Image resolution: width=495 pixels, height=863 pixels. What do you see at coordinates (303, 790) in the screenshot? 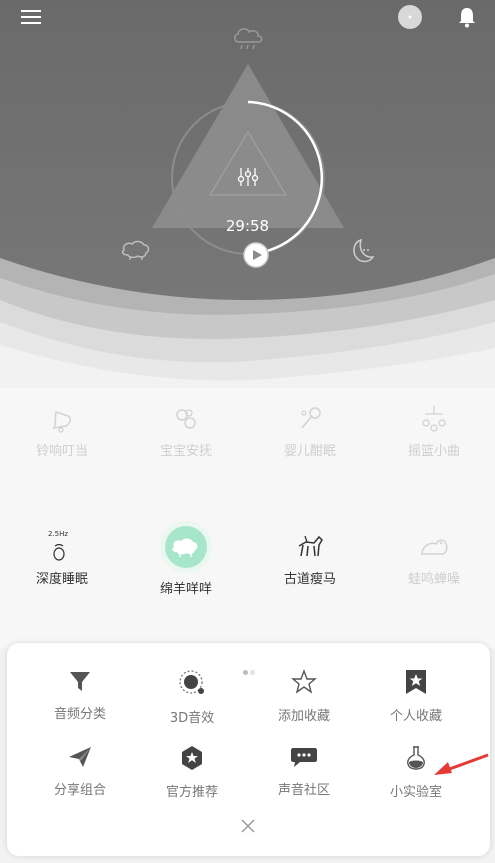
I see `menu-label: 声音社区` at bounding box center [303, 790].